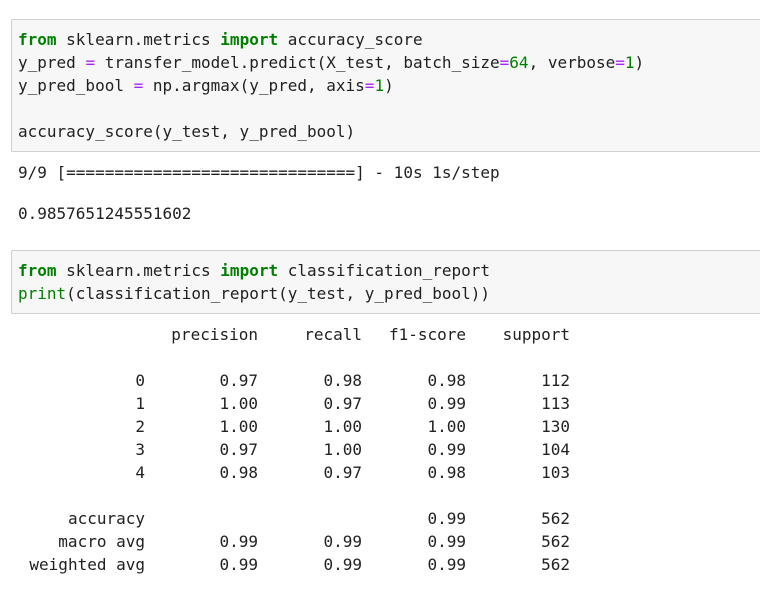 Image resolution: width=760 pixels, height=609 pixels. What do you see at coordinates (572, 62) in the screenshot?
I see `code-text: , verbose` at bounding box center [572, 62].